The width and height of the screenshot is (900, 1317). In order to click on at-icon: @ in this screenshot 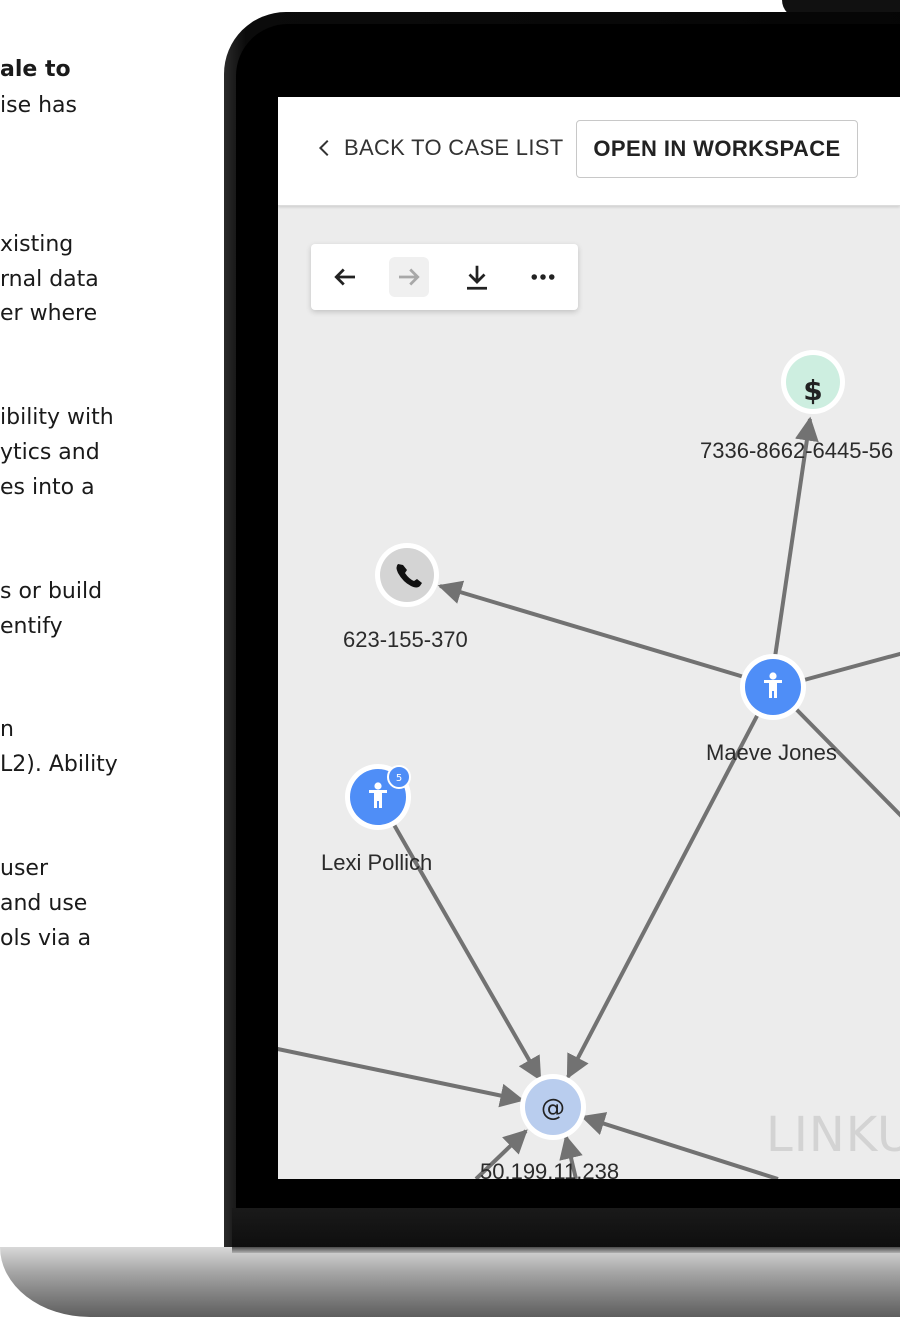, I will do `click(553, 1108)`.